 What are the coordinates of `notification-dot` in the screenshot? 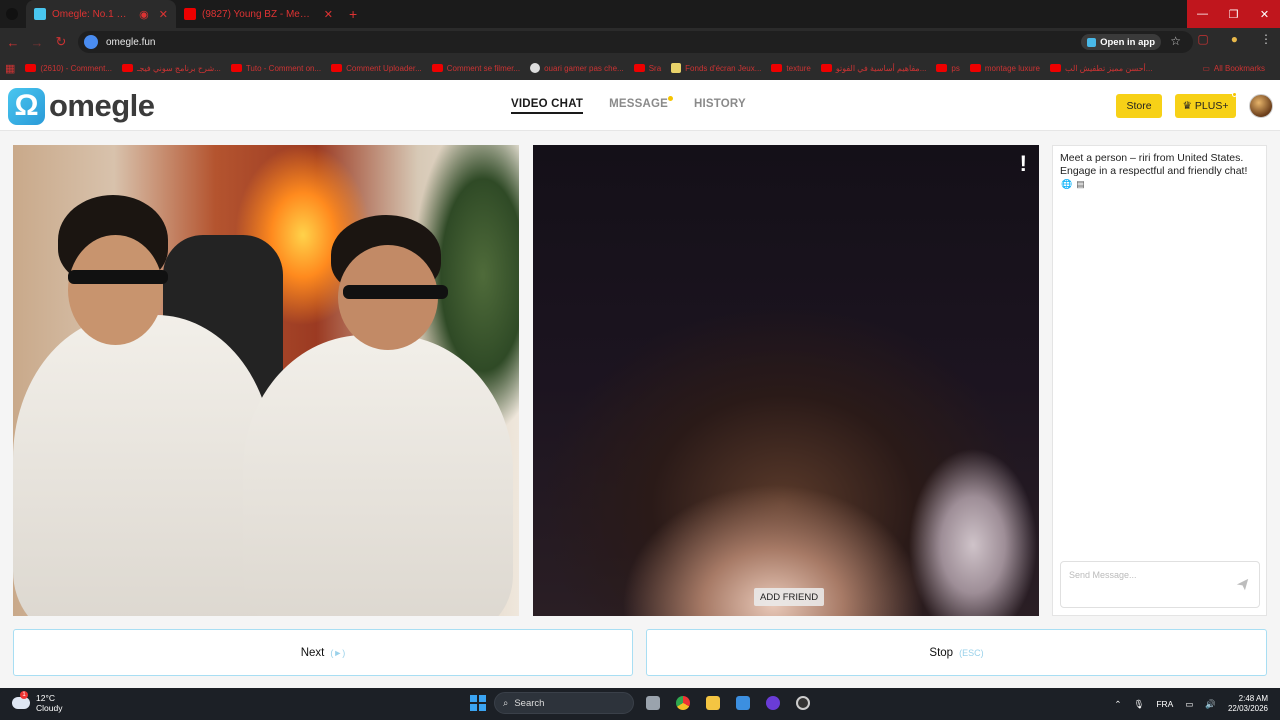 It's located at (670, 98).